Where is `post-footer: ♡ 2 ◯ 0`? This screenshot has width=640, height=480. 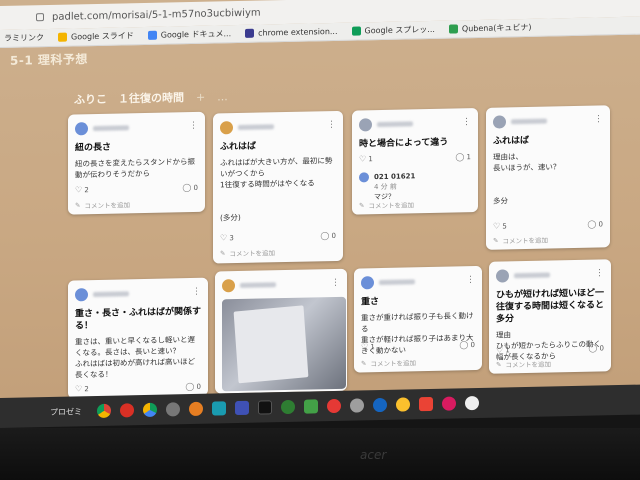
post-footer: ♡ 2 ◯ 0 is located at coordinates (138, 387).